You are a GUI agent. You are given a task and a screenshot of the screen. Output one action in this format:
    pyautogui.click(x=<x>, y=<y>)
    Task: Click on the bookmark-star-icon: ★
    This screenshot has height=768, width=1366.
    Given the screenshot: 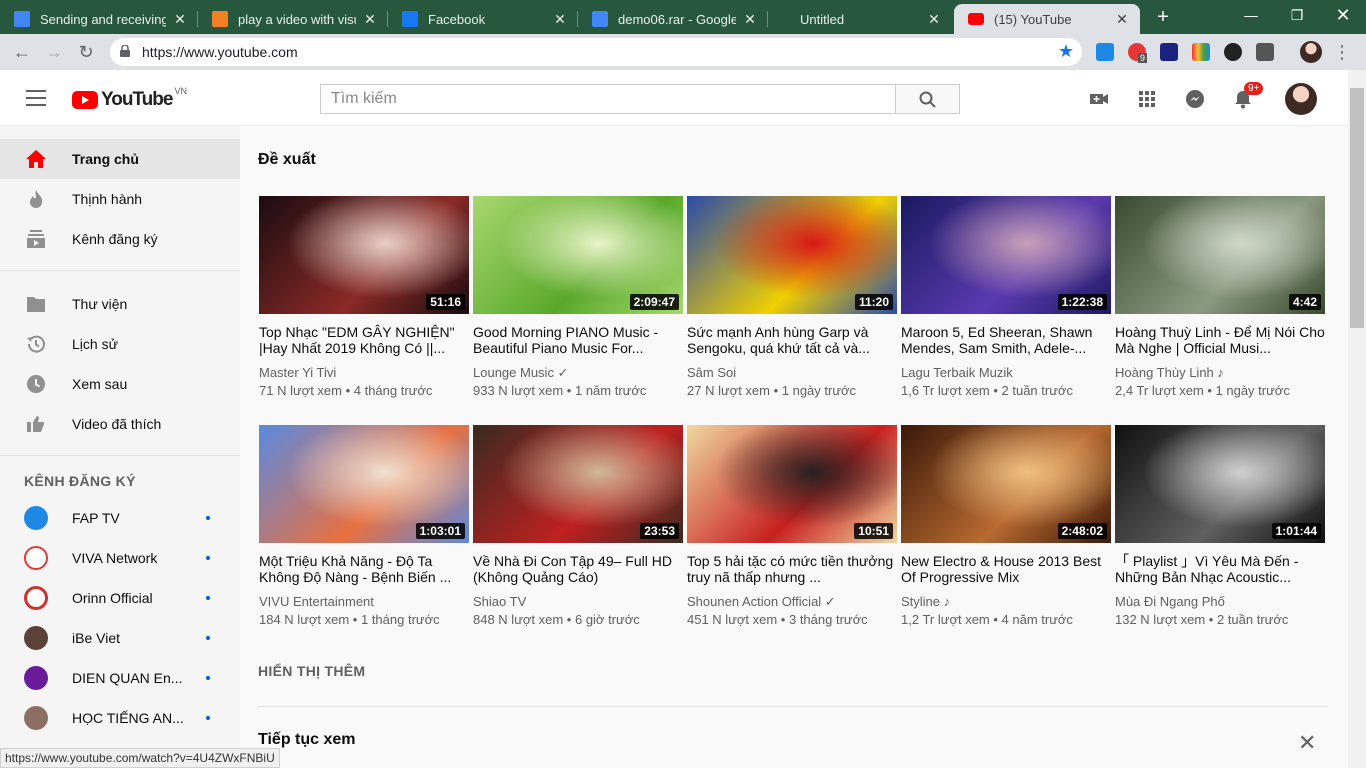 What is the action you would take?
    pyautogui.click(x=1066, y=51)
    